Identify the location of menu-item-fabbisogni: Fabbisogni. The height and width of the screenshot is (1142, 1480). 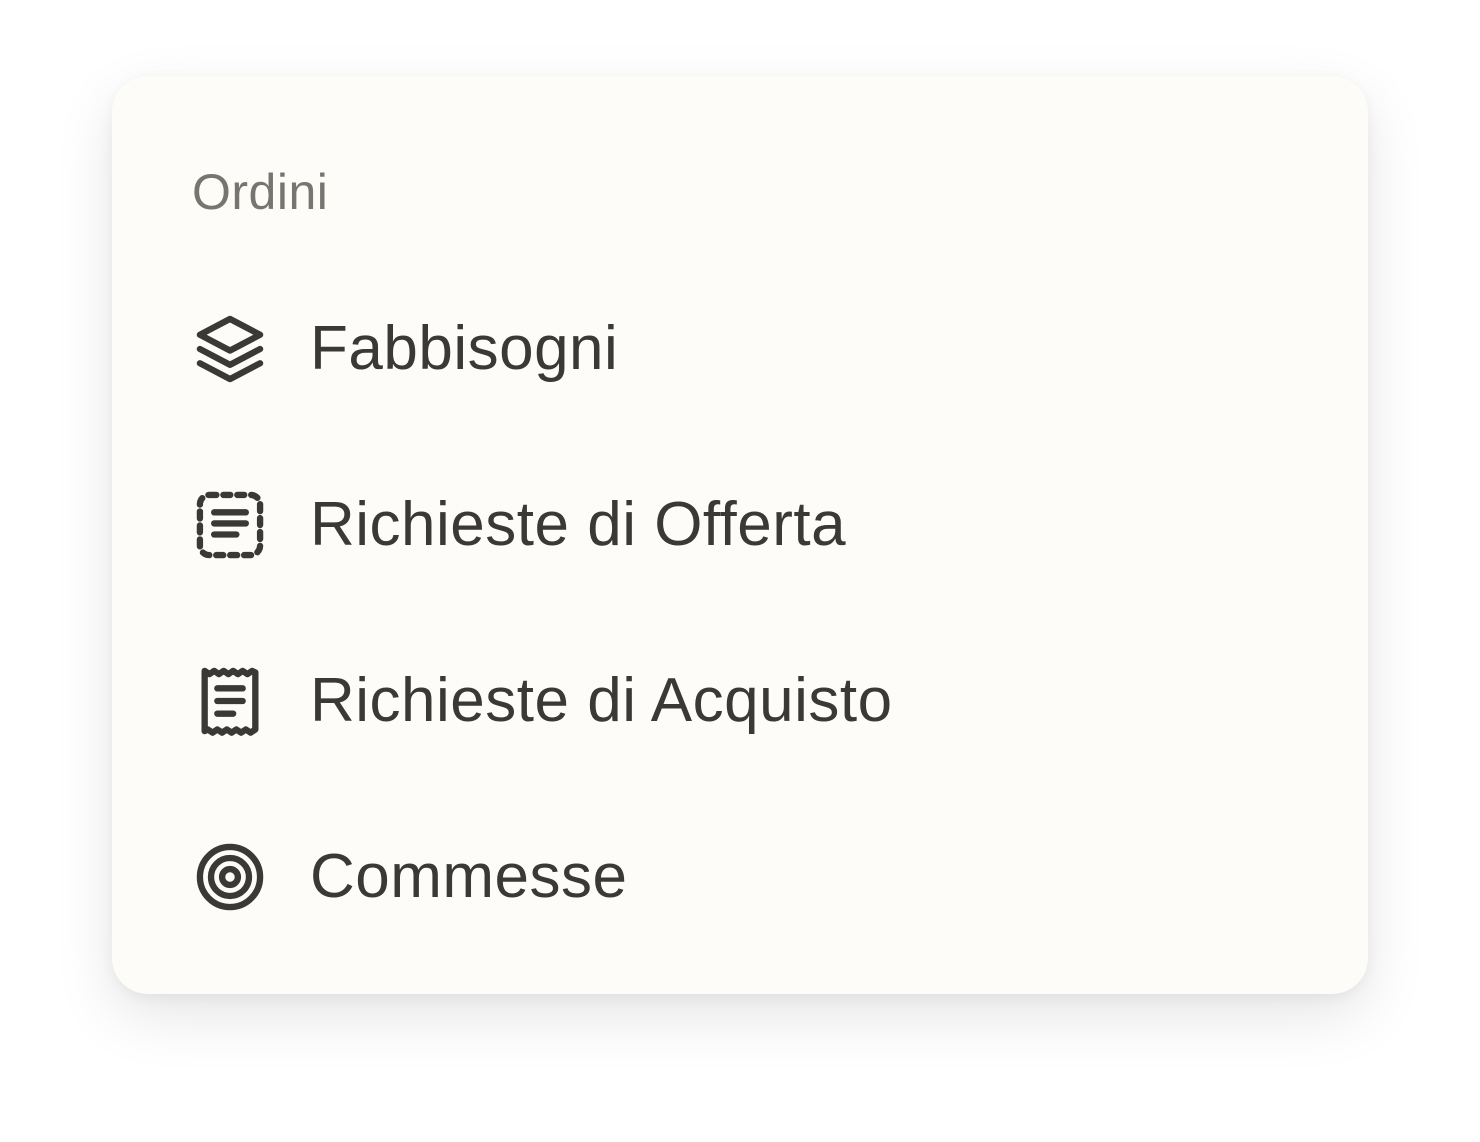
(737, 349).